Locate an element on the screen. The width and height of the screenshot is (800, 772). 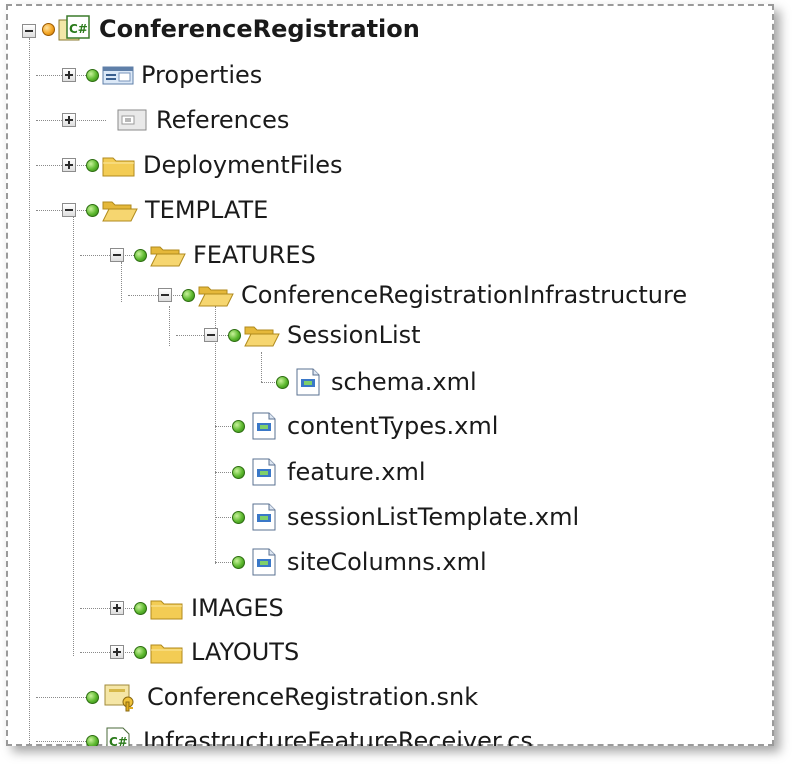
properties-icon is located at coordinates (118, 75).